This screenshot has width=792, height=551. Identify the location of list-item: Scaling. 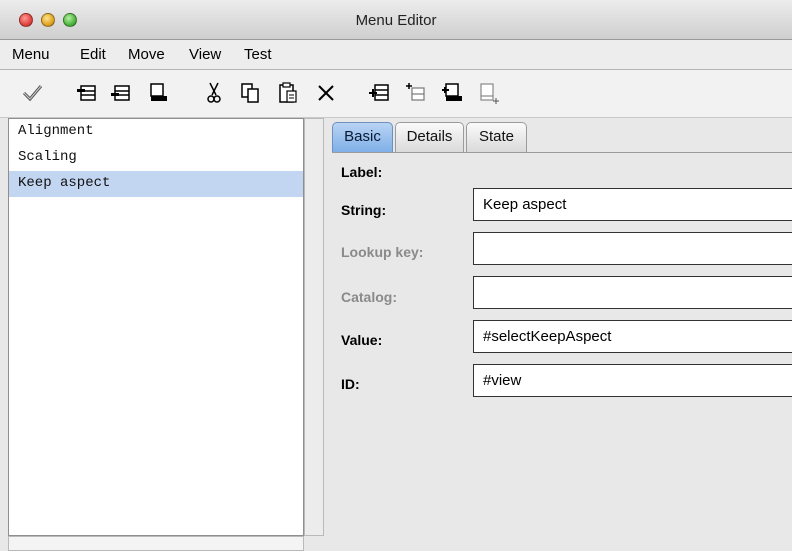
(156, 158).